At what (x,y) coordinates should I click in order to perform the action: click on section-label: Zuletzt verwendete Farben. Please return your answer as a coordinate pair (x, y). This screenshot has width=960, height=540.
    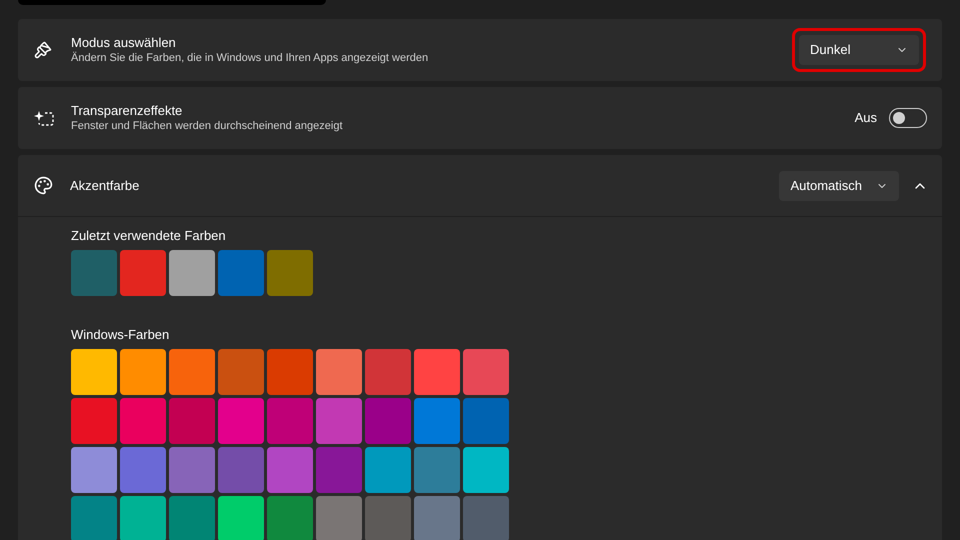
    Looking at the image, I should click on (149, 235).